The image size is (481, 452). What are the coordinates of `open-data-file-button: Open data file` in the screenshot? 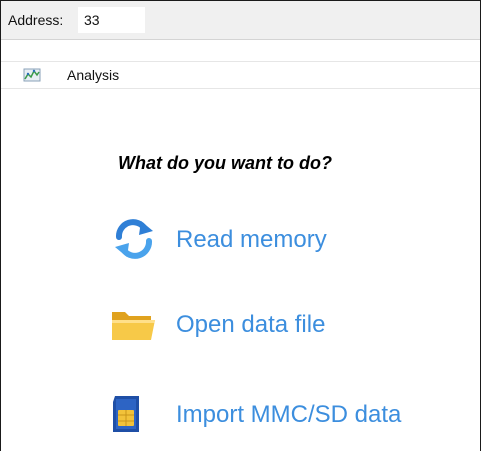 It's located at (234, 324).